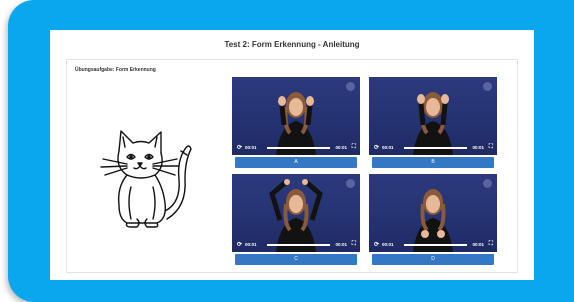 The height and width of the screenshot is (302, 574). I want to click on option-button-a: A, so click(296, 162).